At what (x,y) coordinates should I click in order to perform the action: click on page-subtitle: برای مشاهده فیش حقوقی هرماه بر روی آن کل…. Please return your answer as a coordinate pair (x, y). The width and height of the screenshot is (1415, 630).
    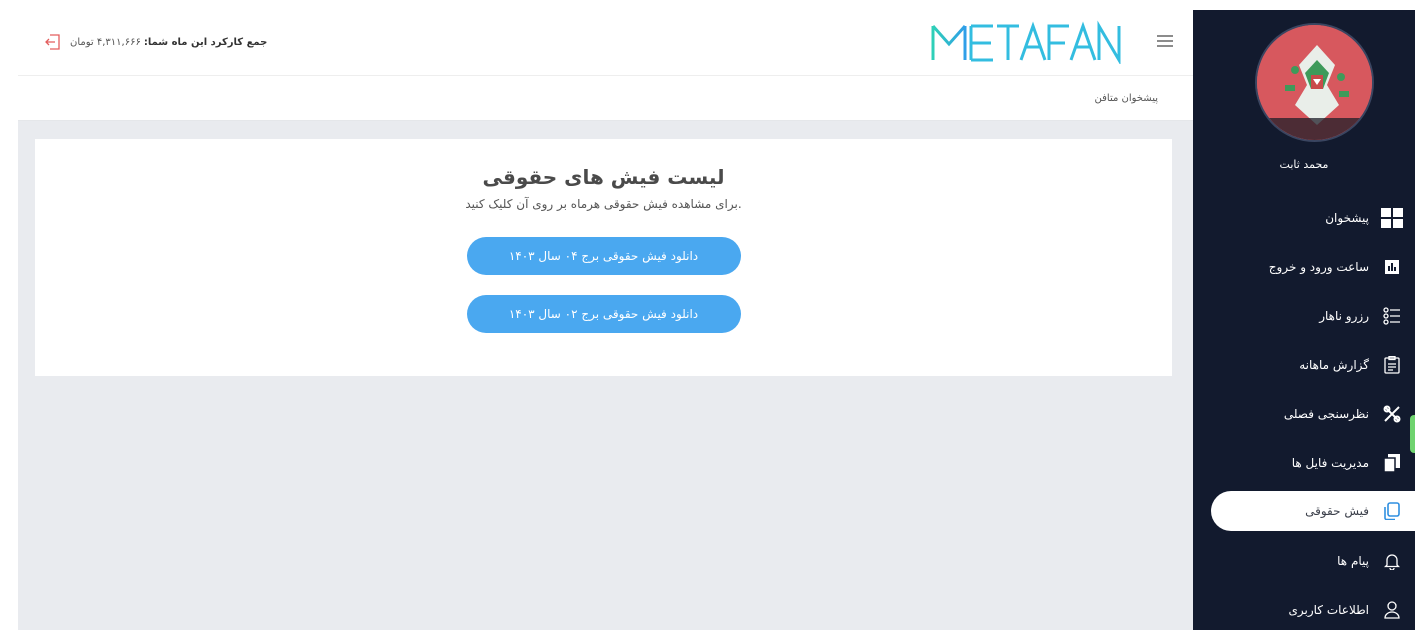
    Looking at the image, I should click on (603, 204).